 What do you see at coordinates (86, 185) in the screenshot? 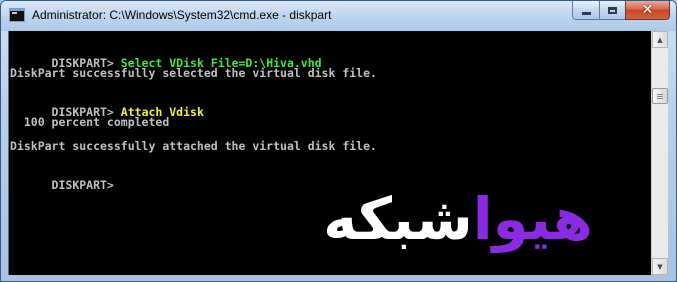
I see `prompt: DISKPART>` at bounding box center [86, 185].